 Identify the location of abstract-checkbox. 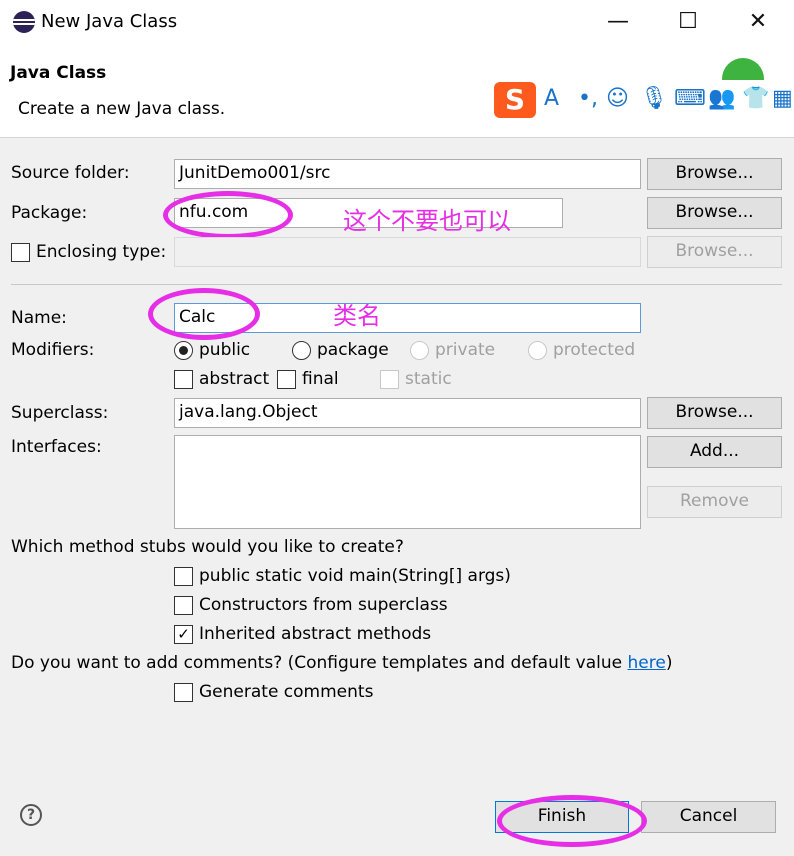
(183, 379).